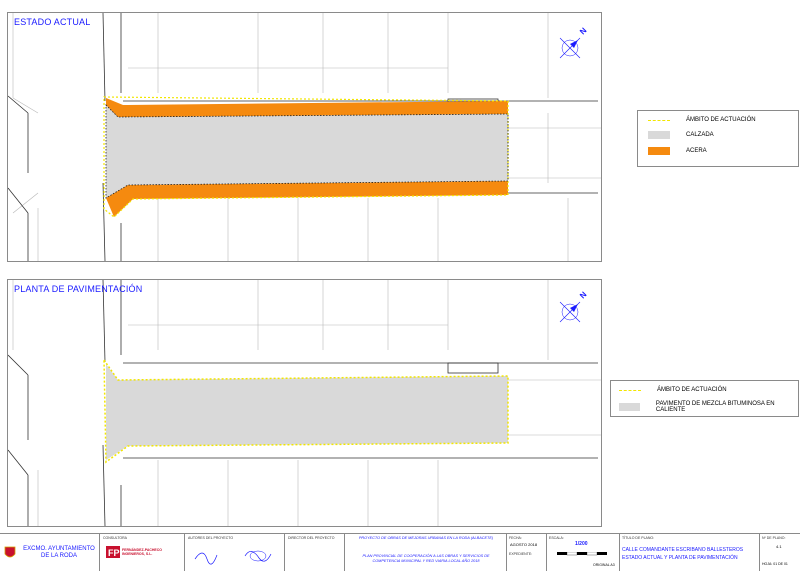 The image size is (800, 571). Describe the element at coordinates (696, 151) in the screenshot. I see `legend-label: ACERA` at that location.